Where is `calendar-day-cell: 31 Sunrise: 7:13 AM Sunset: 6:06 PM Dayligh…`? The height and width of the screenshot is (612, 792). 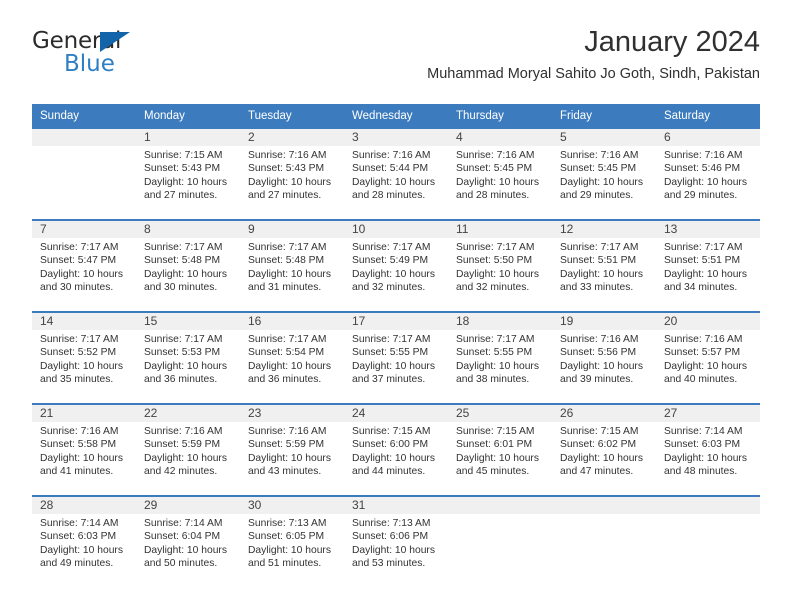
calendar-day-cell: 31 Sunrise: 7:13 AM Sunset: 6:06 PM Dayligh… is located at coordinates (396, 542).